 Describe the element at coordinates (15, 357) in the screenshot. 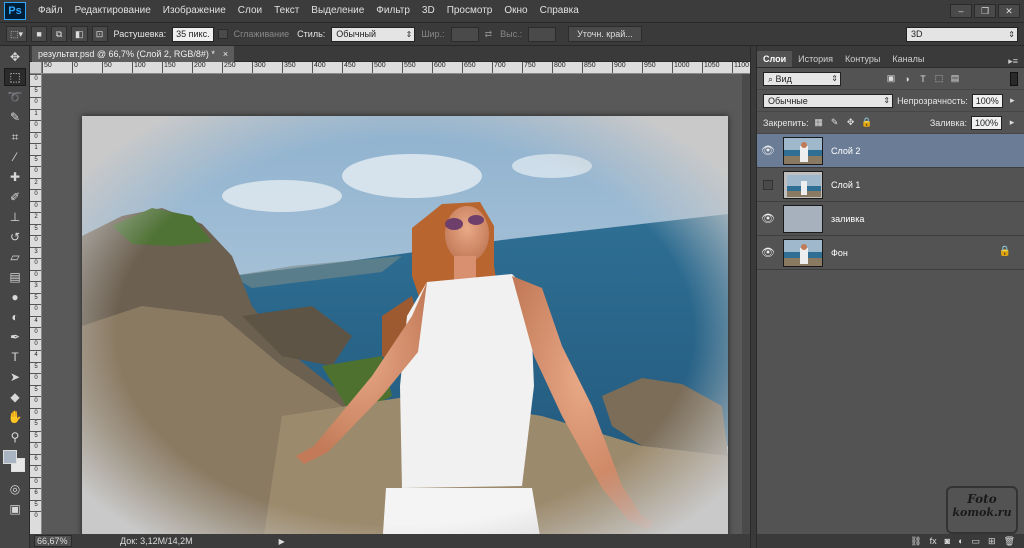

I see `type-tool-icon: T` at that location.